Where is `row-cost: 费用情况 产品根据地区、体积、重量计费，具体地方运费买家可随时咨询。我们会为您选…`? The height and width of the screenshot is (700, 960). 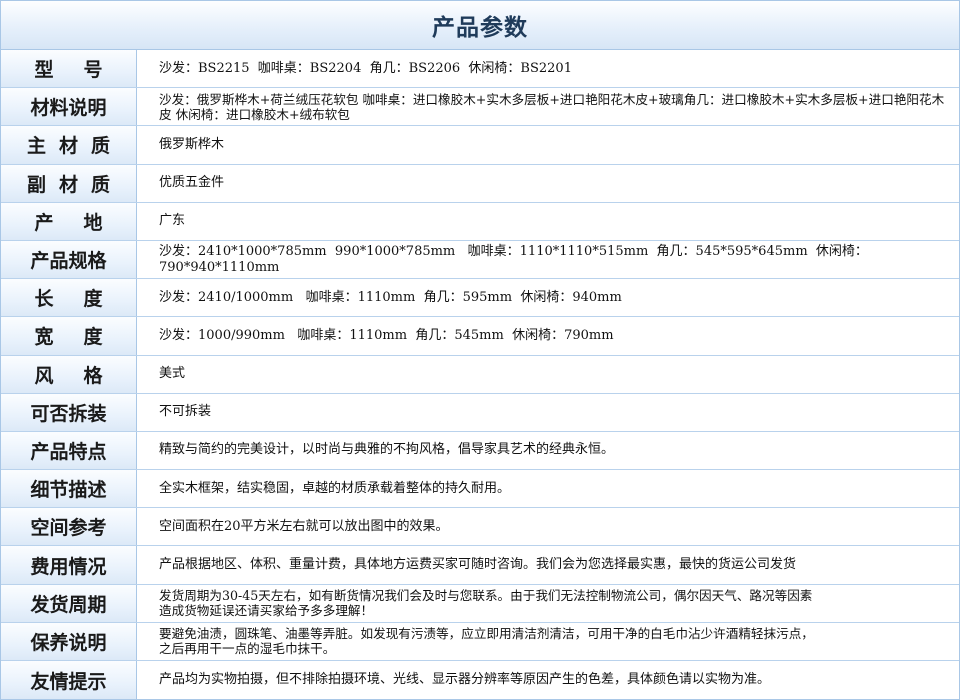 row-cost: 费用情况 产品根据地区、体积、重量计费，具体地方运费买家可随时咨询。我们会为您选… is located at coordinates (480, 565).